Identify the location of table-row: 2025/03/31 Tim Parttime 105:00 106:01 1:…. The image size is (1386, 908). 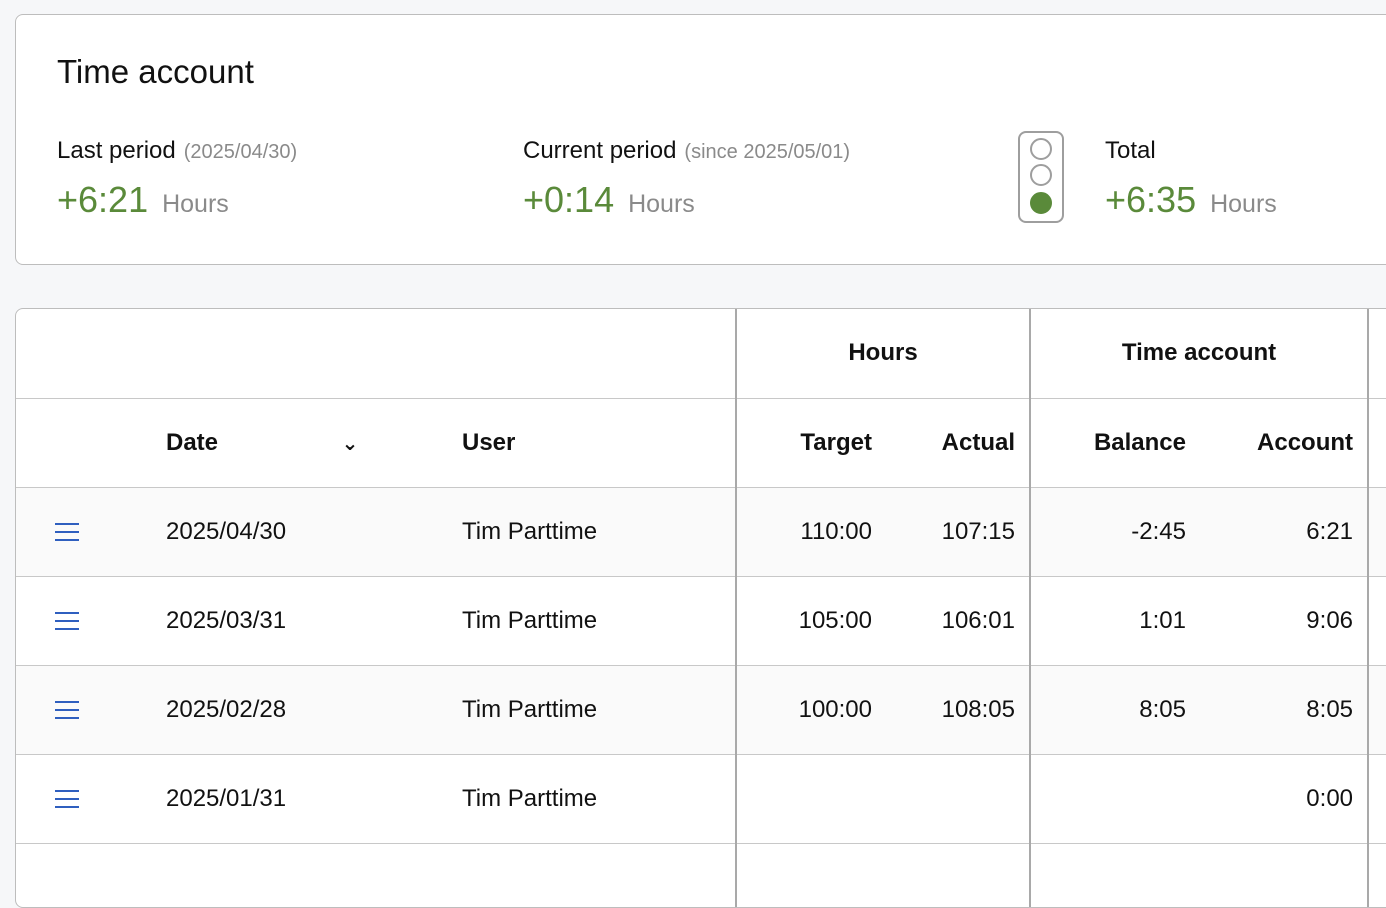
(701, 621).